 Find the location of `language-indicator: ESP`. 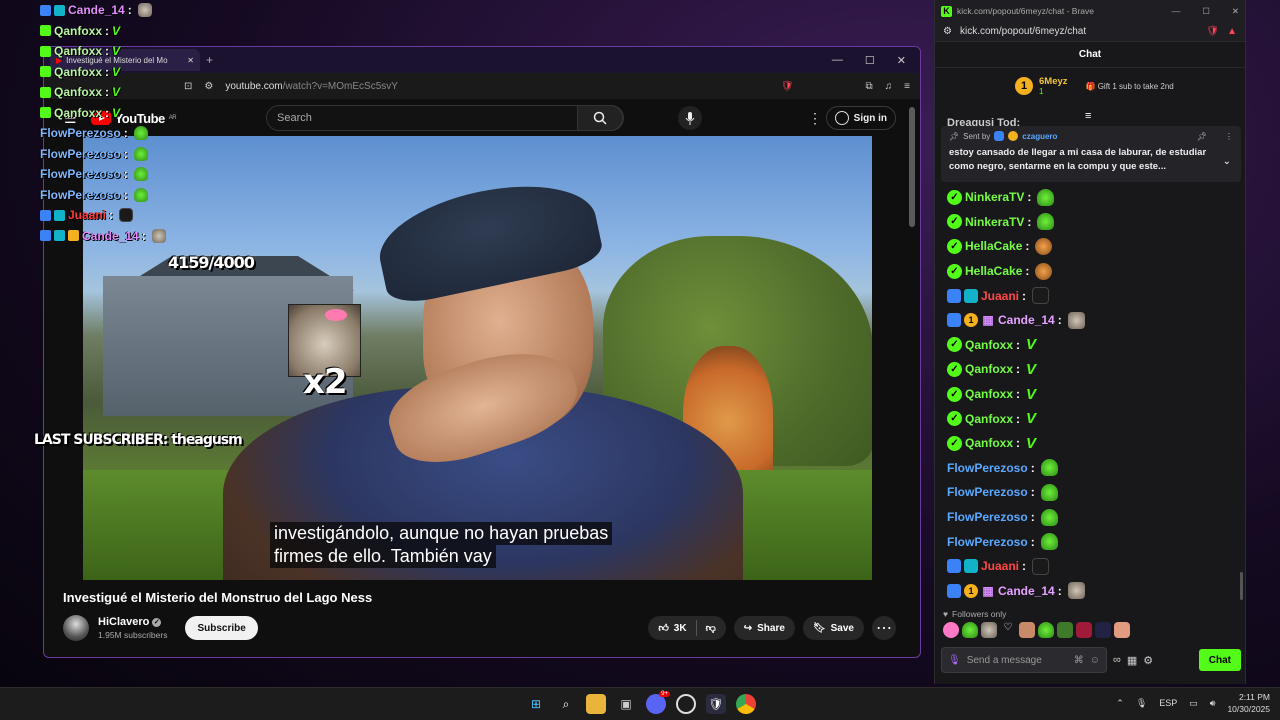

language-indicator: ESP is located at coordinates (1168, 703).